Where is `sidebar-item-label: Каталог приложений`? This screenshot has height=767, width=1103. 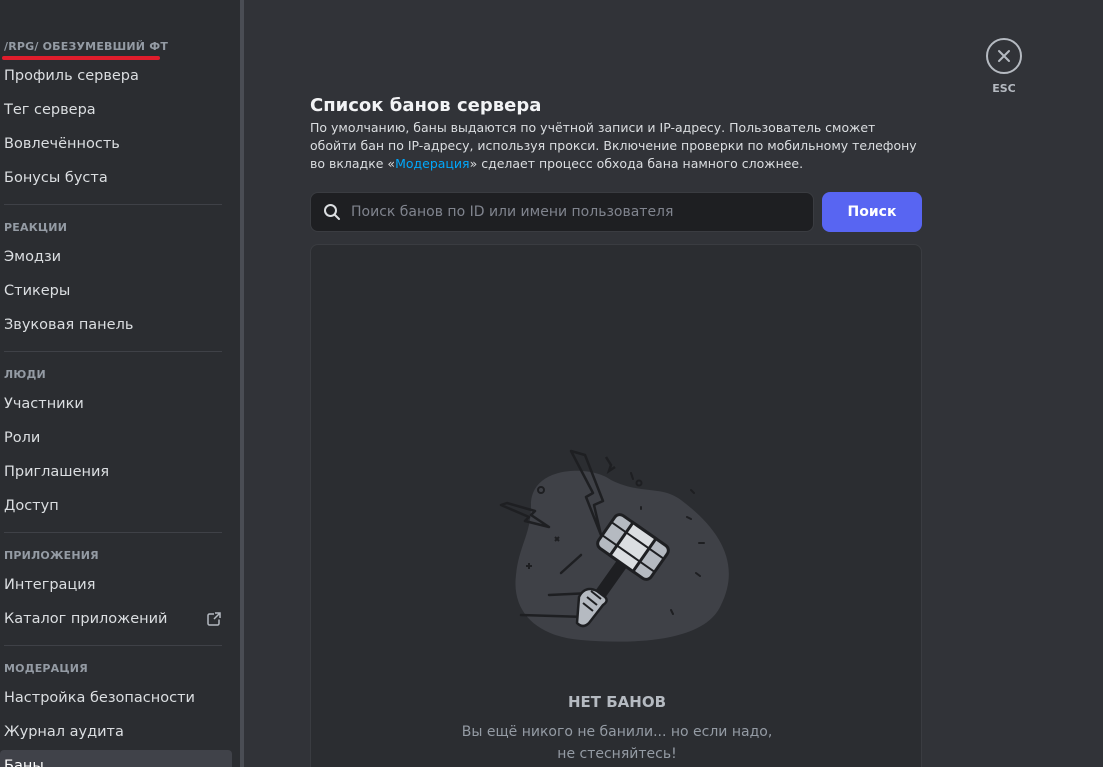 sidebar-item-label: Каталог приложений is located at coordinates (86, 619).